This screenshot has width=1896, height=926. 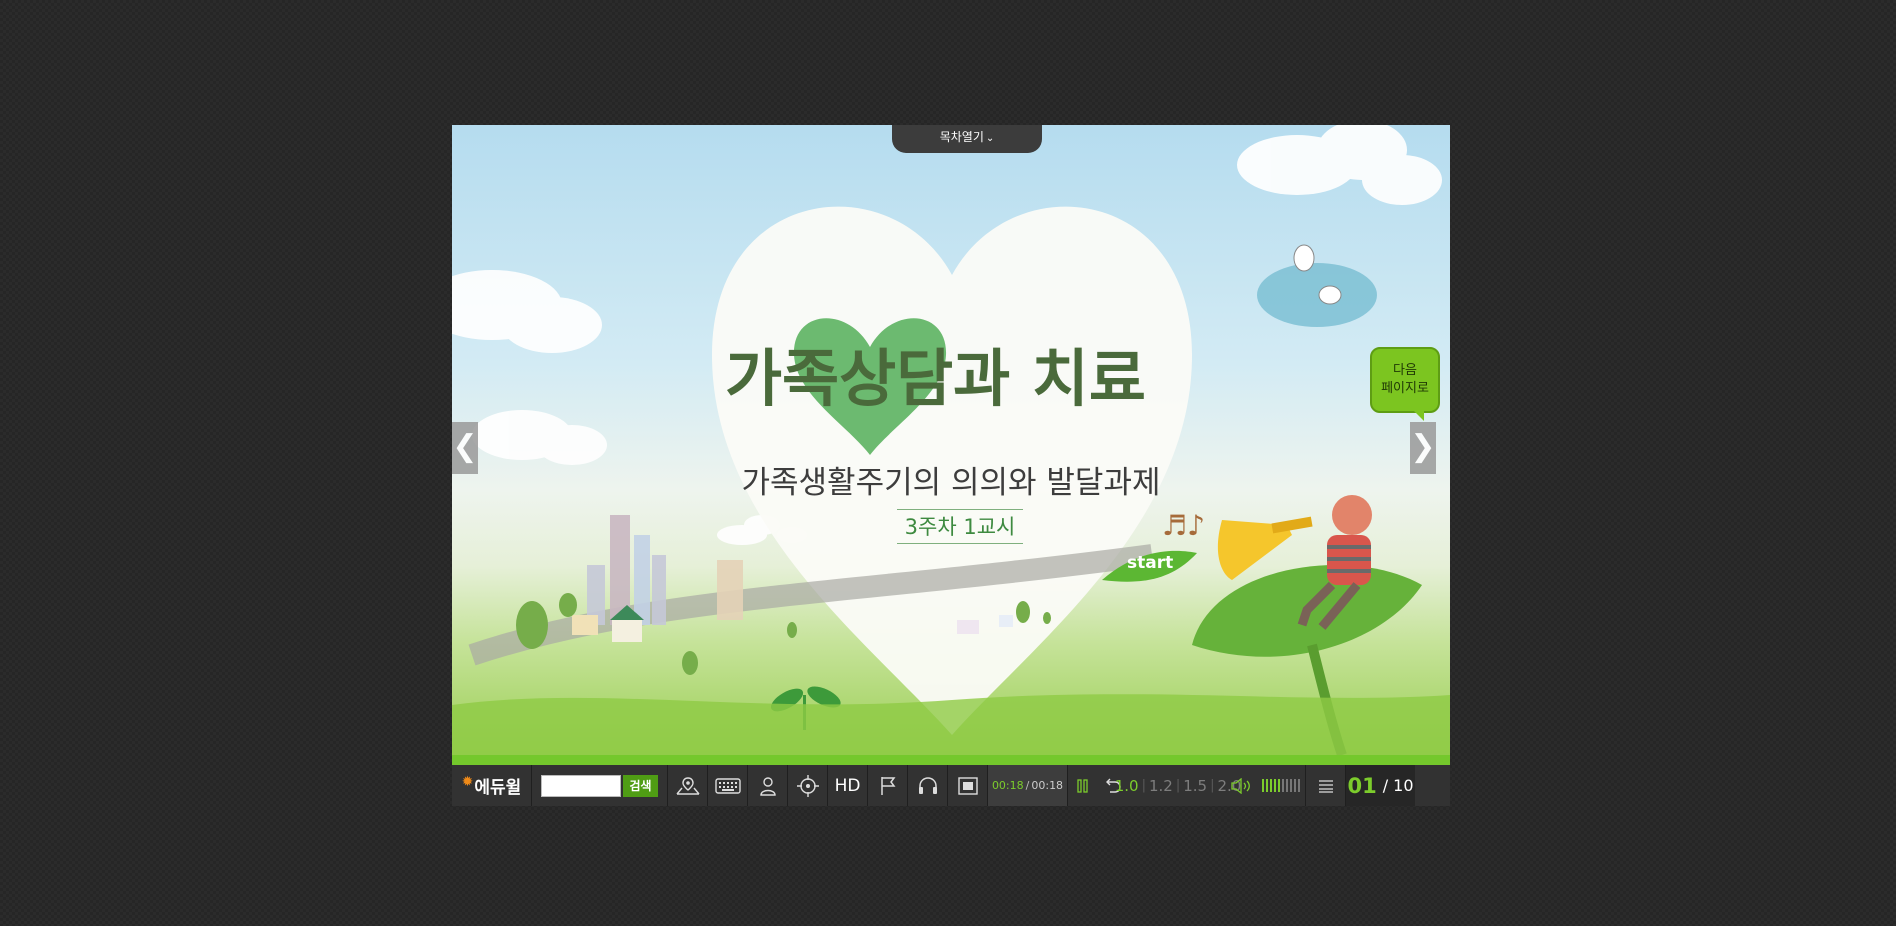 I want to click on sun-icon: ✹, so click(x=467, y=781).